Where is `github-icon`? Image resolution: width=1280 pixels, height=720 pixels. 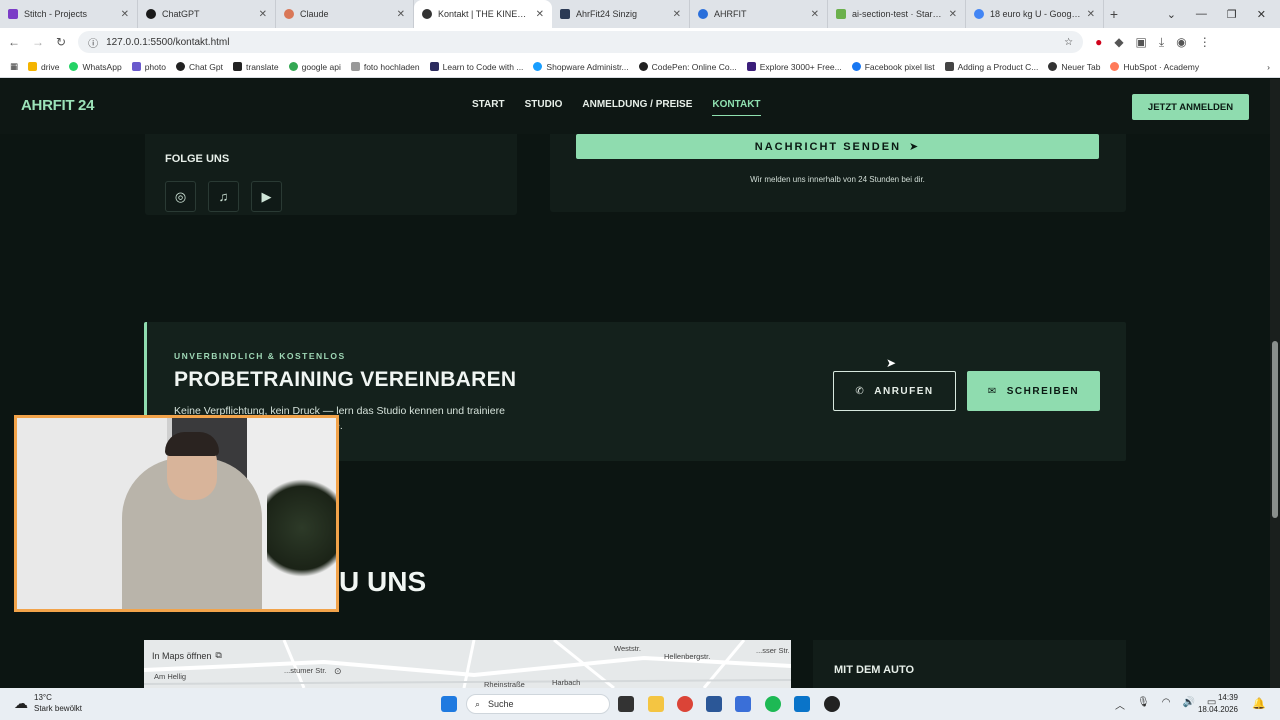 github-icon is located at coordinates (832, 704).